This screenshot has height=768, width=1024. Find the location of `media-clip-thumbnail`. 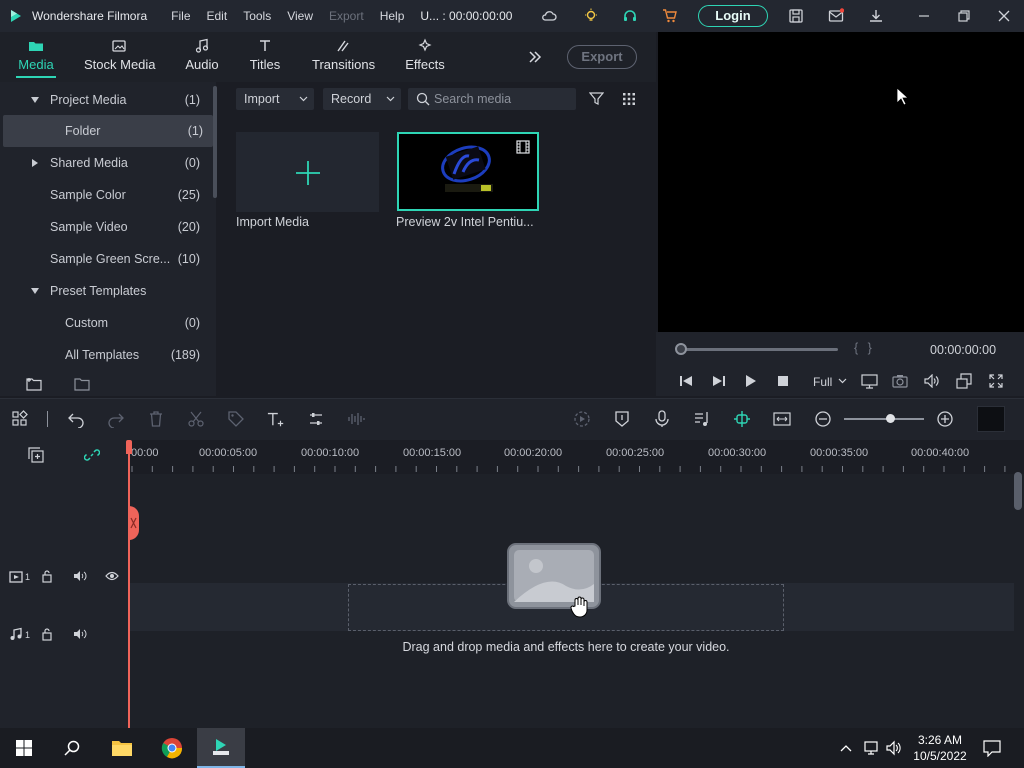

media-clip-thumbnail is located at coordinates (468, 171).